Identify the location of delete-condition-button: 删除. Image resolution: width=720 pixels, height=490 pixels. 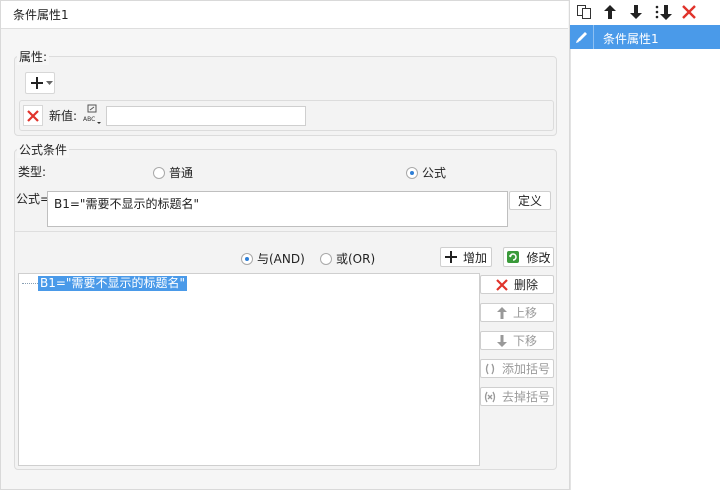
(517, 284).